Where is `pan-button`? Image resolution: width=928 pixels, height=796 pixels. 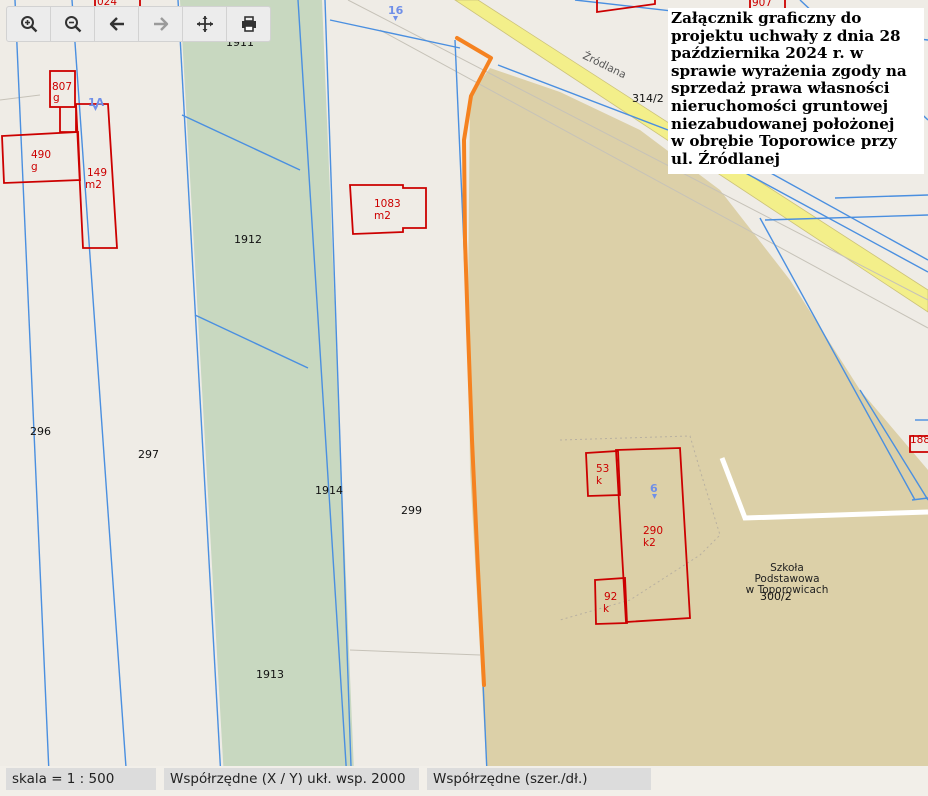
pan-button is located at coordinates (205, 24).